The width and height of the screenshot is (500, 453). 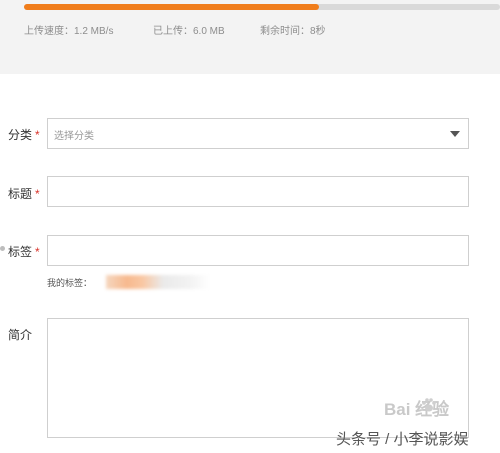 I want to click on category-label-text: 分类, so click(x=20, y=135).